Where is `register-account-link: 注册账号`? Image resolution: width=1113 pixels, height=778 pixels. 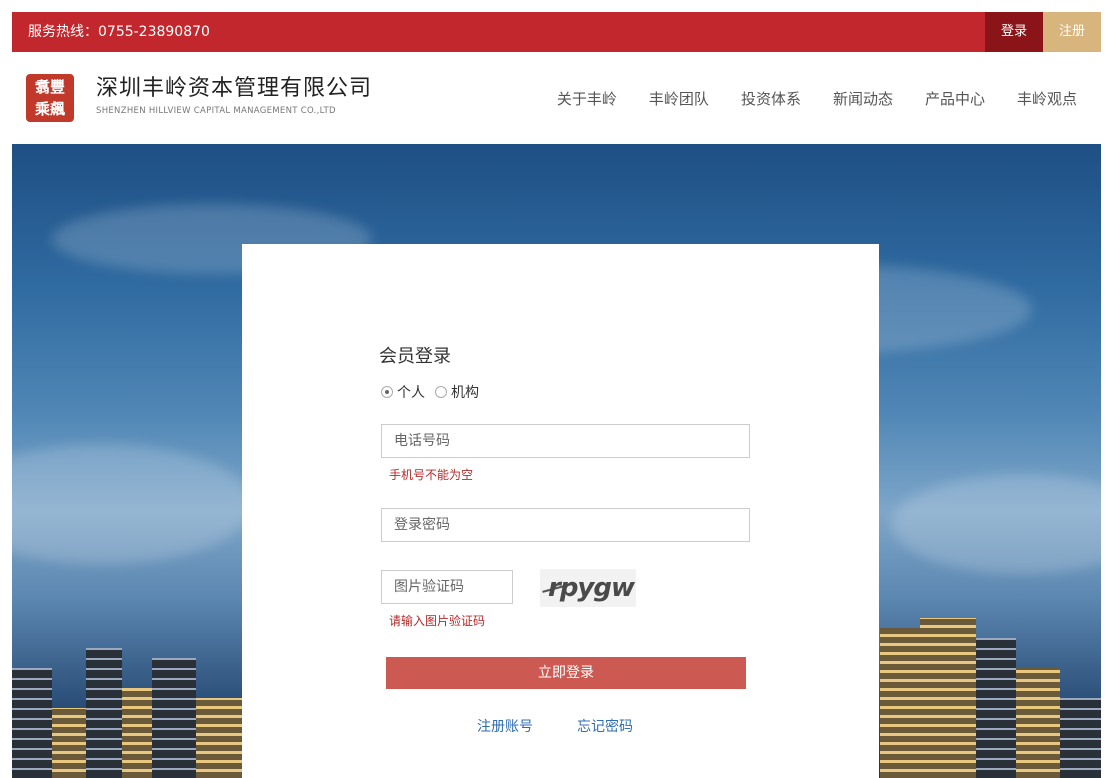 register-account-link: 注册账号 is located at coordinates (505, 726).